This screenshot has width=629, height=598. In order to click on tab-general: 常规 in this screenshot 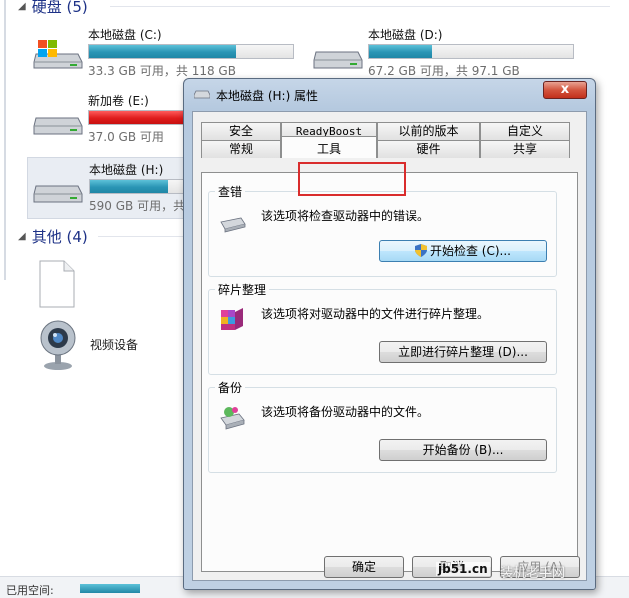, I will do `click(241, 149)`.